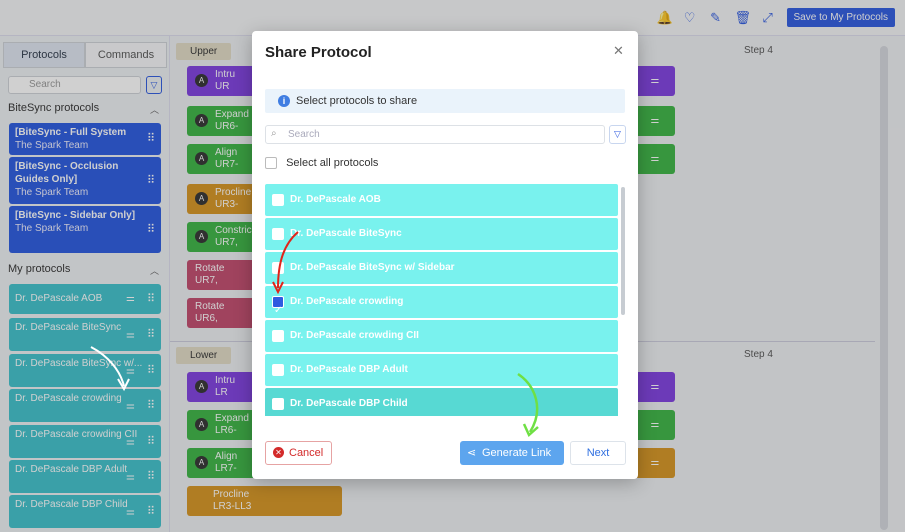 This screenshot has width=905, height=532. What do you see at coordinates (435, 134) in the screenshot?
I see `protocol-search-input: Search` at bounding box center [435, 134].